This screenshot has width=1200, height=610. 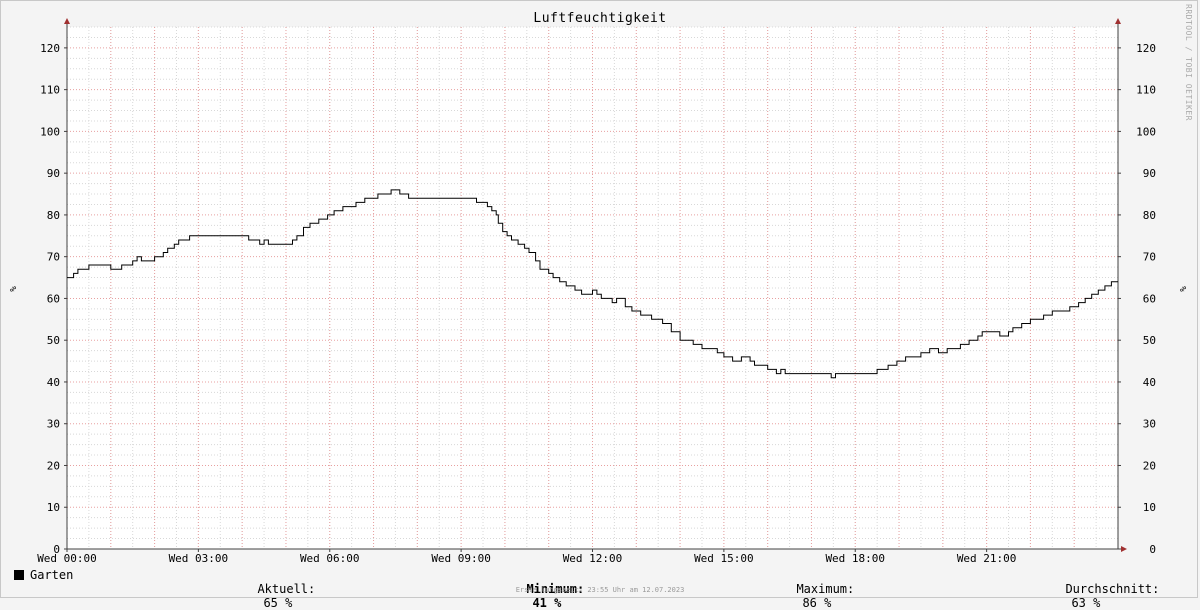 What do you see at coordinates (1124, 549) in the screenshot?
I see `x-axis-arrow` at bounding box center [1124, 549].